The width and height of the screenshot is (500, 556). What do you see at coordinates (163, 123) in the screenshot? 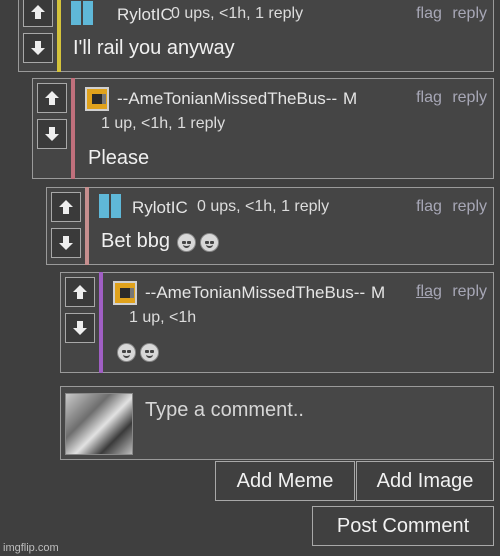
I see `comment-meta: 1 up, <1h, 1 reply` at bounding box center [163, 123].